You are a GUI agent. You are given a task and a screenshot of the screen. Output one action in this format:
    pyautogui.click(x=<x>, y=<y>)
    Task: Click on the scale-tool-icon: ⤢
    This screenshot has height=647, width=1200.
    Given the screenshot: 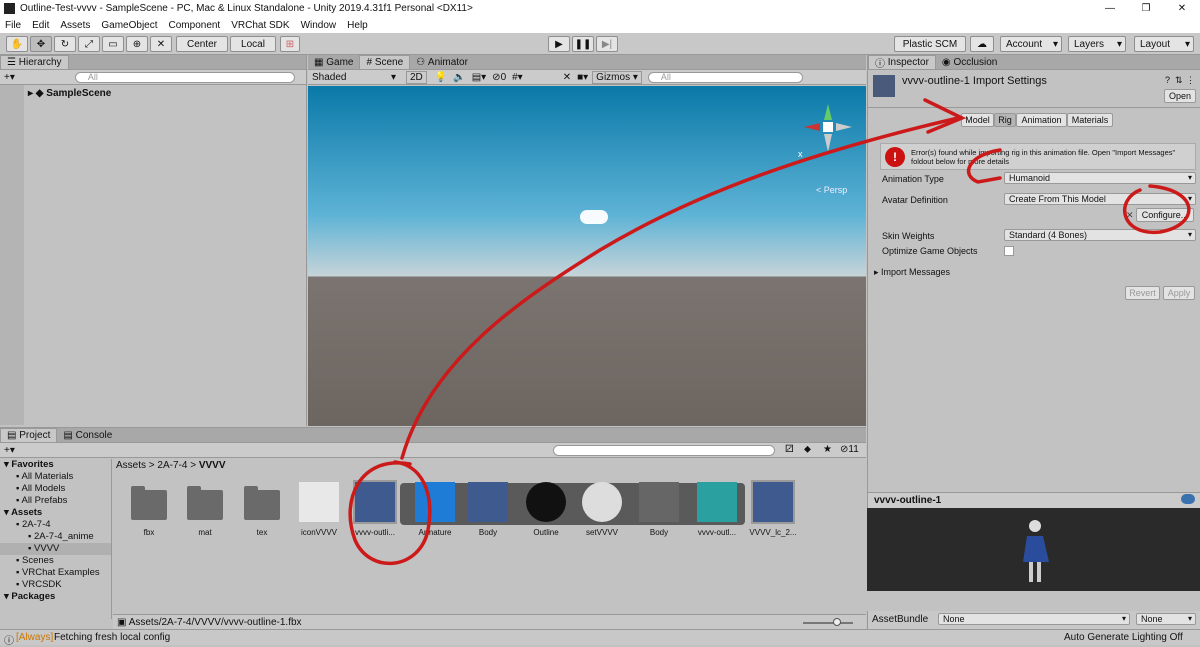 What is the action you would take?
    pyautogui.click(x=89, y=44)
    